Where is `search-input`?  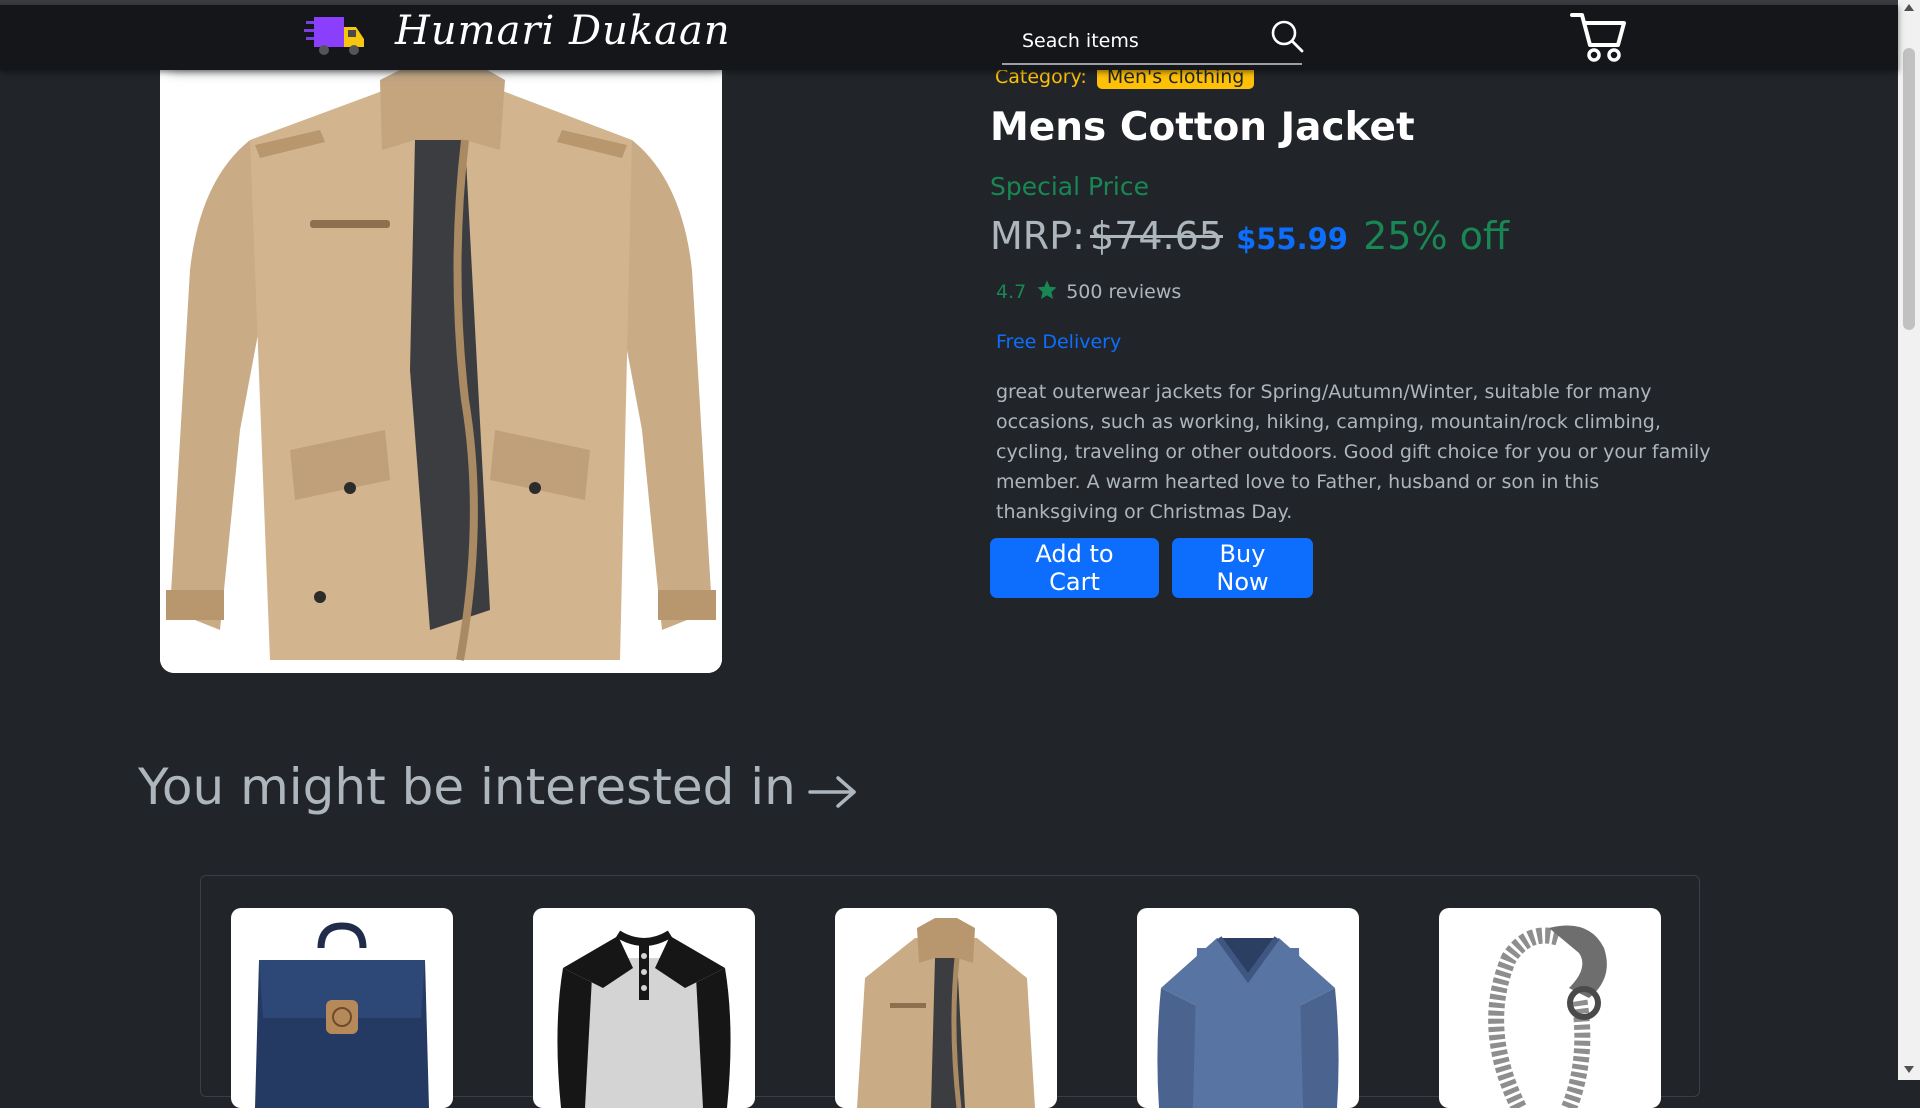 search-input is located at coordinates (1138, 41).